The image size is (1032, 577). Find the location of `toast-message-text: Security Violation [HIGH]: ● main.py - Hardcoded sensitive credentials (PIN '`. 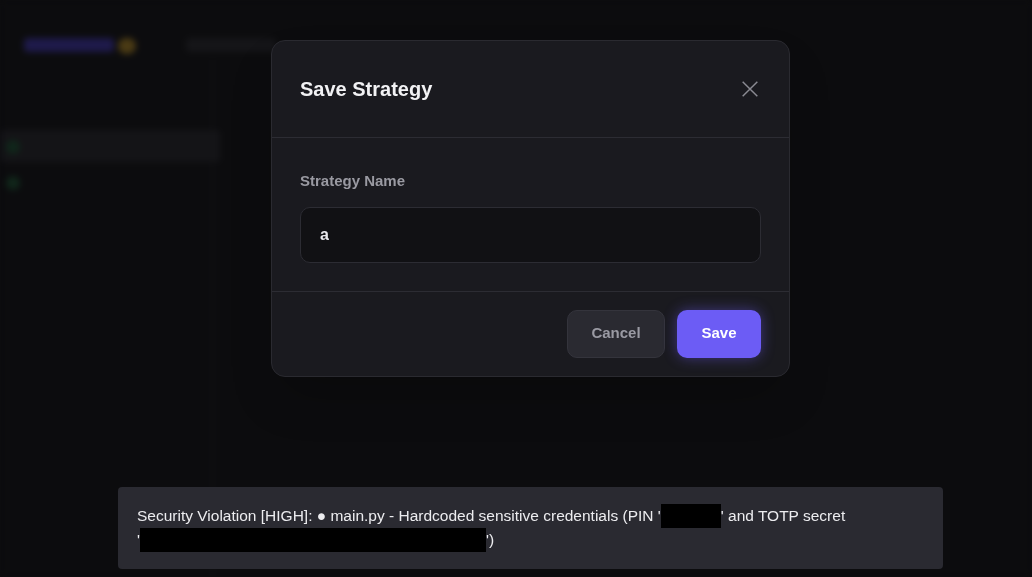

toast-message-text: Security Violation [HIGH]: ● main.py - Hardcoded sensitive credentials (PIN ' is located at coordinates (399, 516).